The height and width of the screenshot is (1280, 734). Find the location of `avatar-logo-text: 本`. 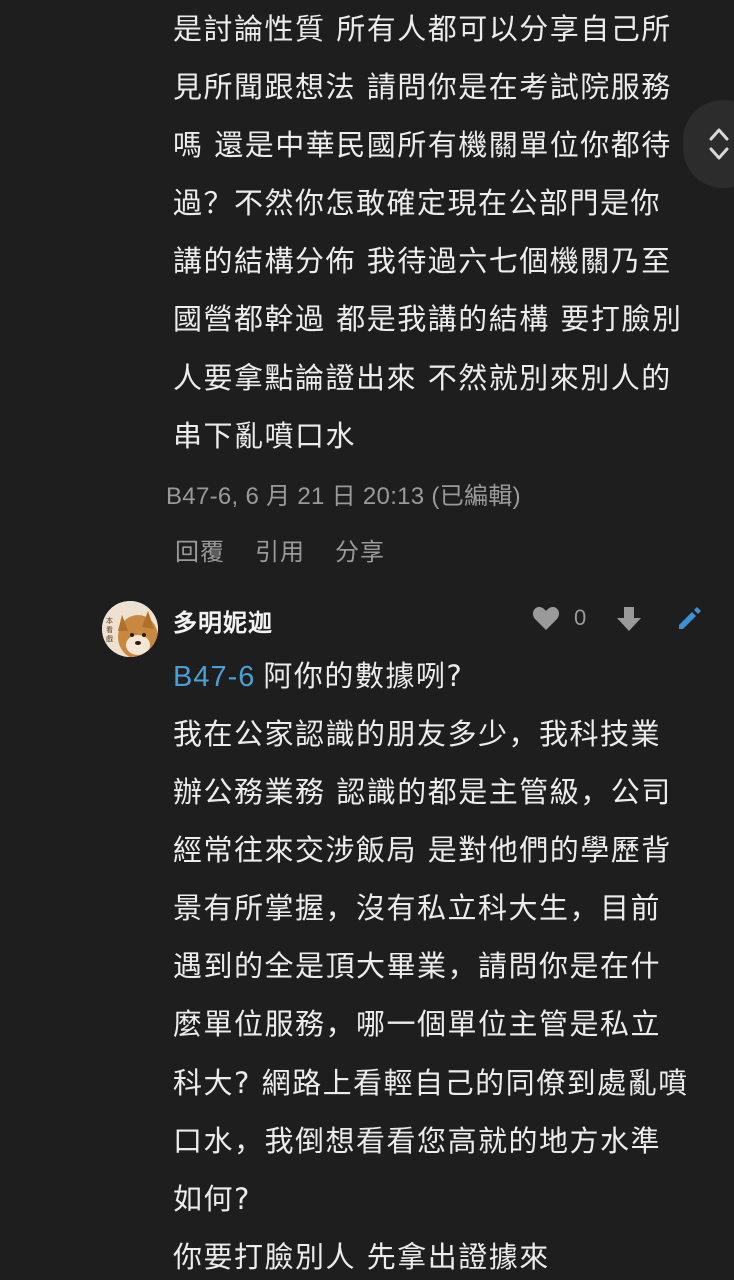

avatar-logo-text: 本 is located at coordinates (109, 620).